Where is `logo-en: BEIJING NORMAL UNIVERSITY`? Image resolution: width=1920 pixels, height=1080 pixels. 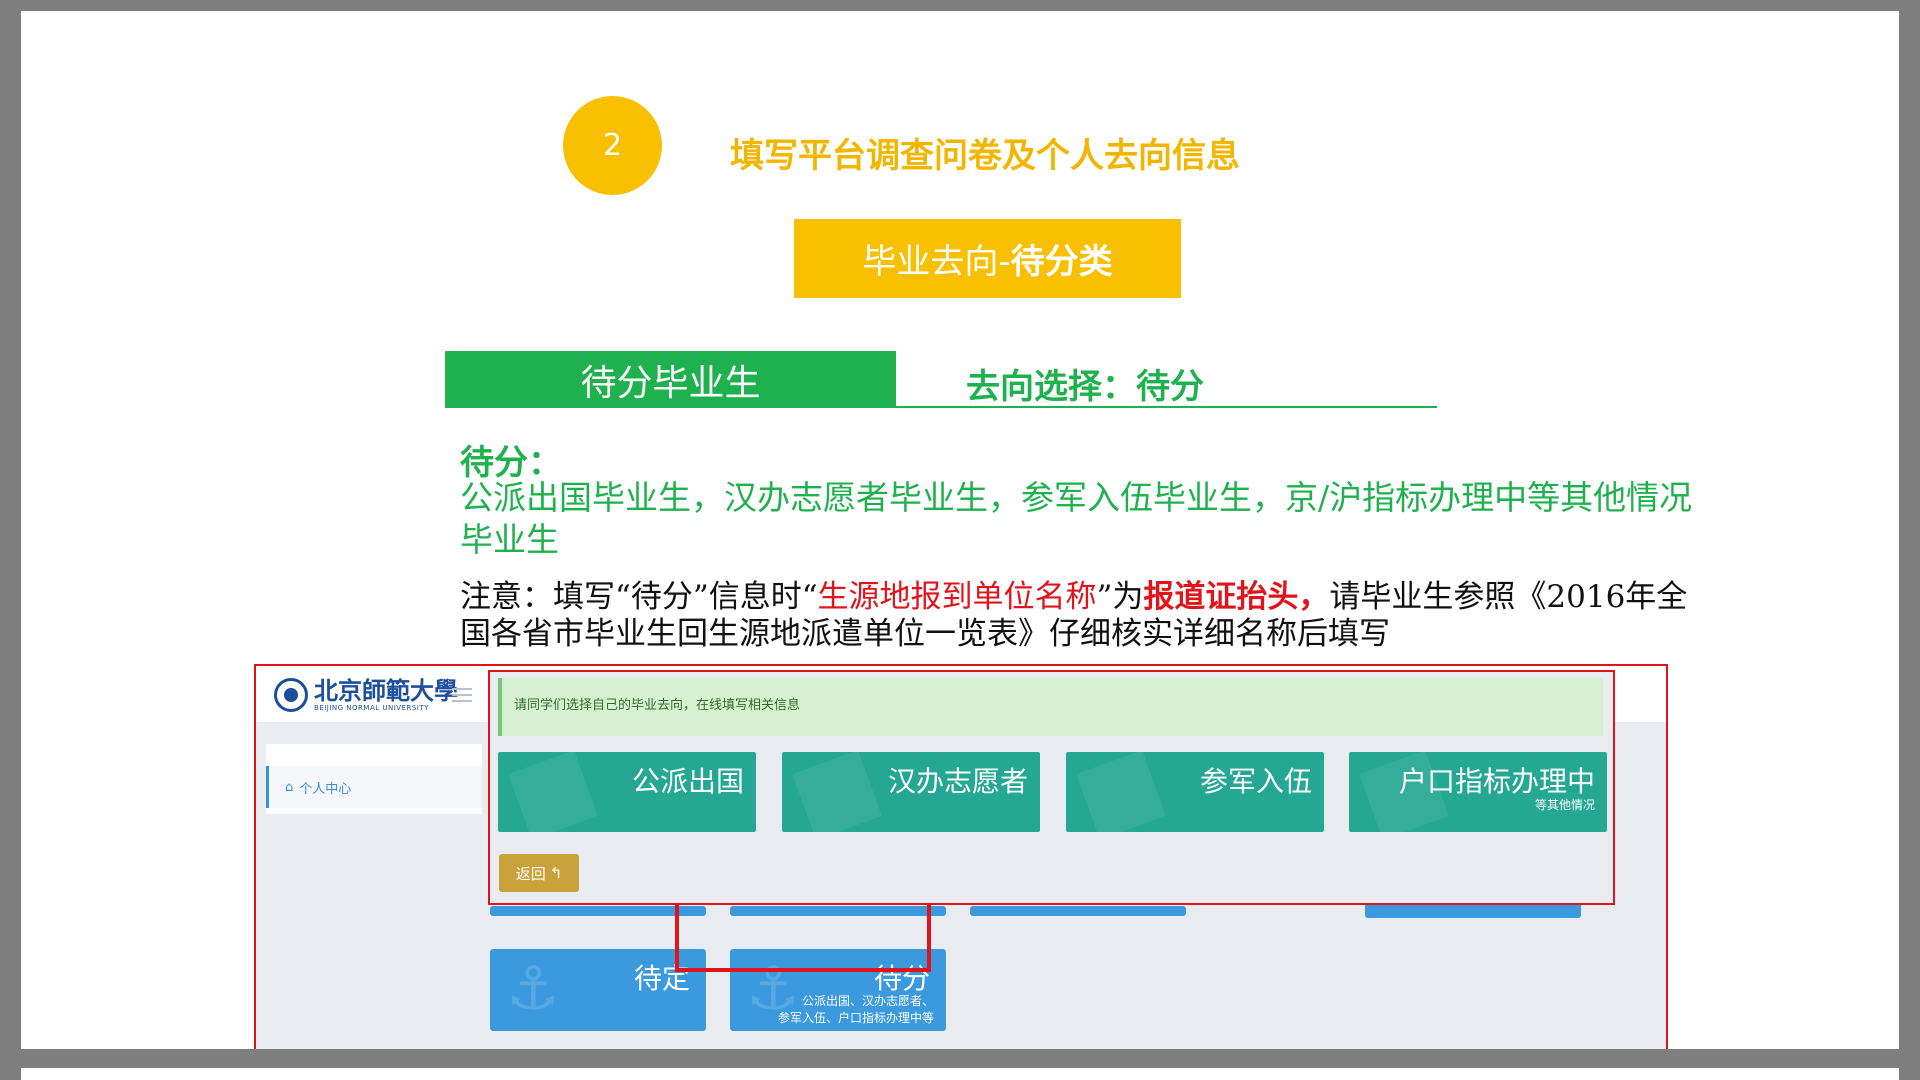 logo-en: BEIJING NORMAL UNIVERSITY is located at coordinates (371, 708).